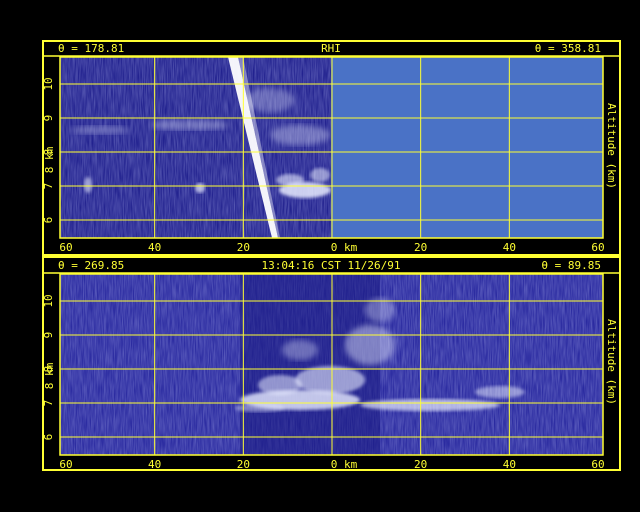 The height and width of the screenshot is (512, 640). I want to click on bottom-timestamp: 13:04:16 CST 11/26/91, so click(330, 265).